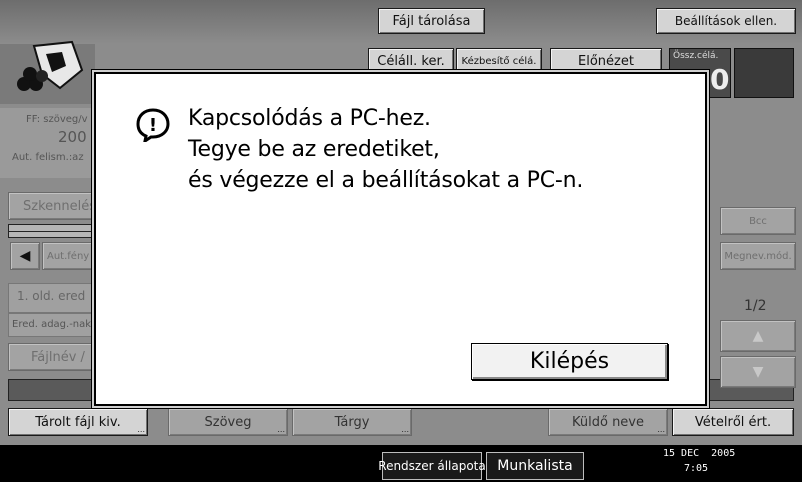 The width and height of the screenshot is (802, 482). I want to click on name-change-label: Megnev.mód., so click(758, 256).